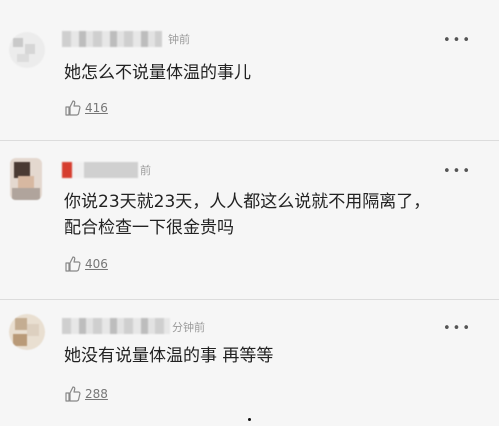 The image size is (499, 426). I want to click on comment-text-line: 你说23天就23天，人人都这么说就不用隔离了，, so click(247, 202).